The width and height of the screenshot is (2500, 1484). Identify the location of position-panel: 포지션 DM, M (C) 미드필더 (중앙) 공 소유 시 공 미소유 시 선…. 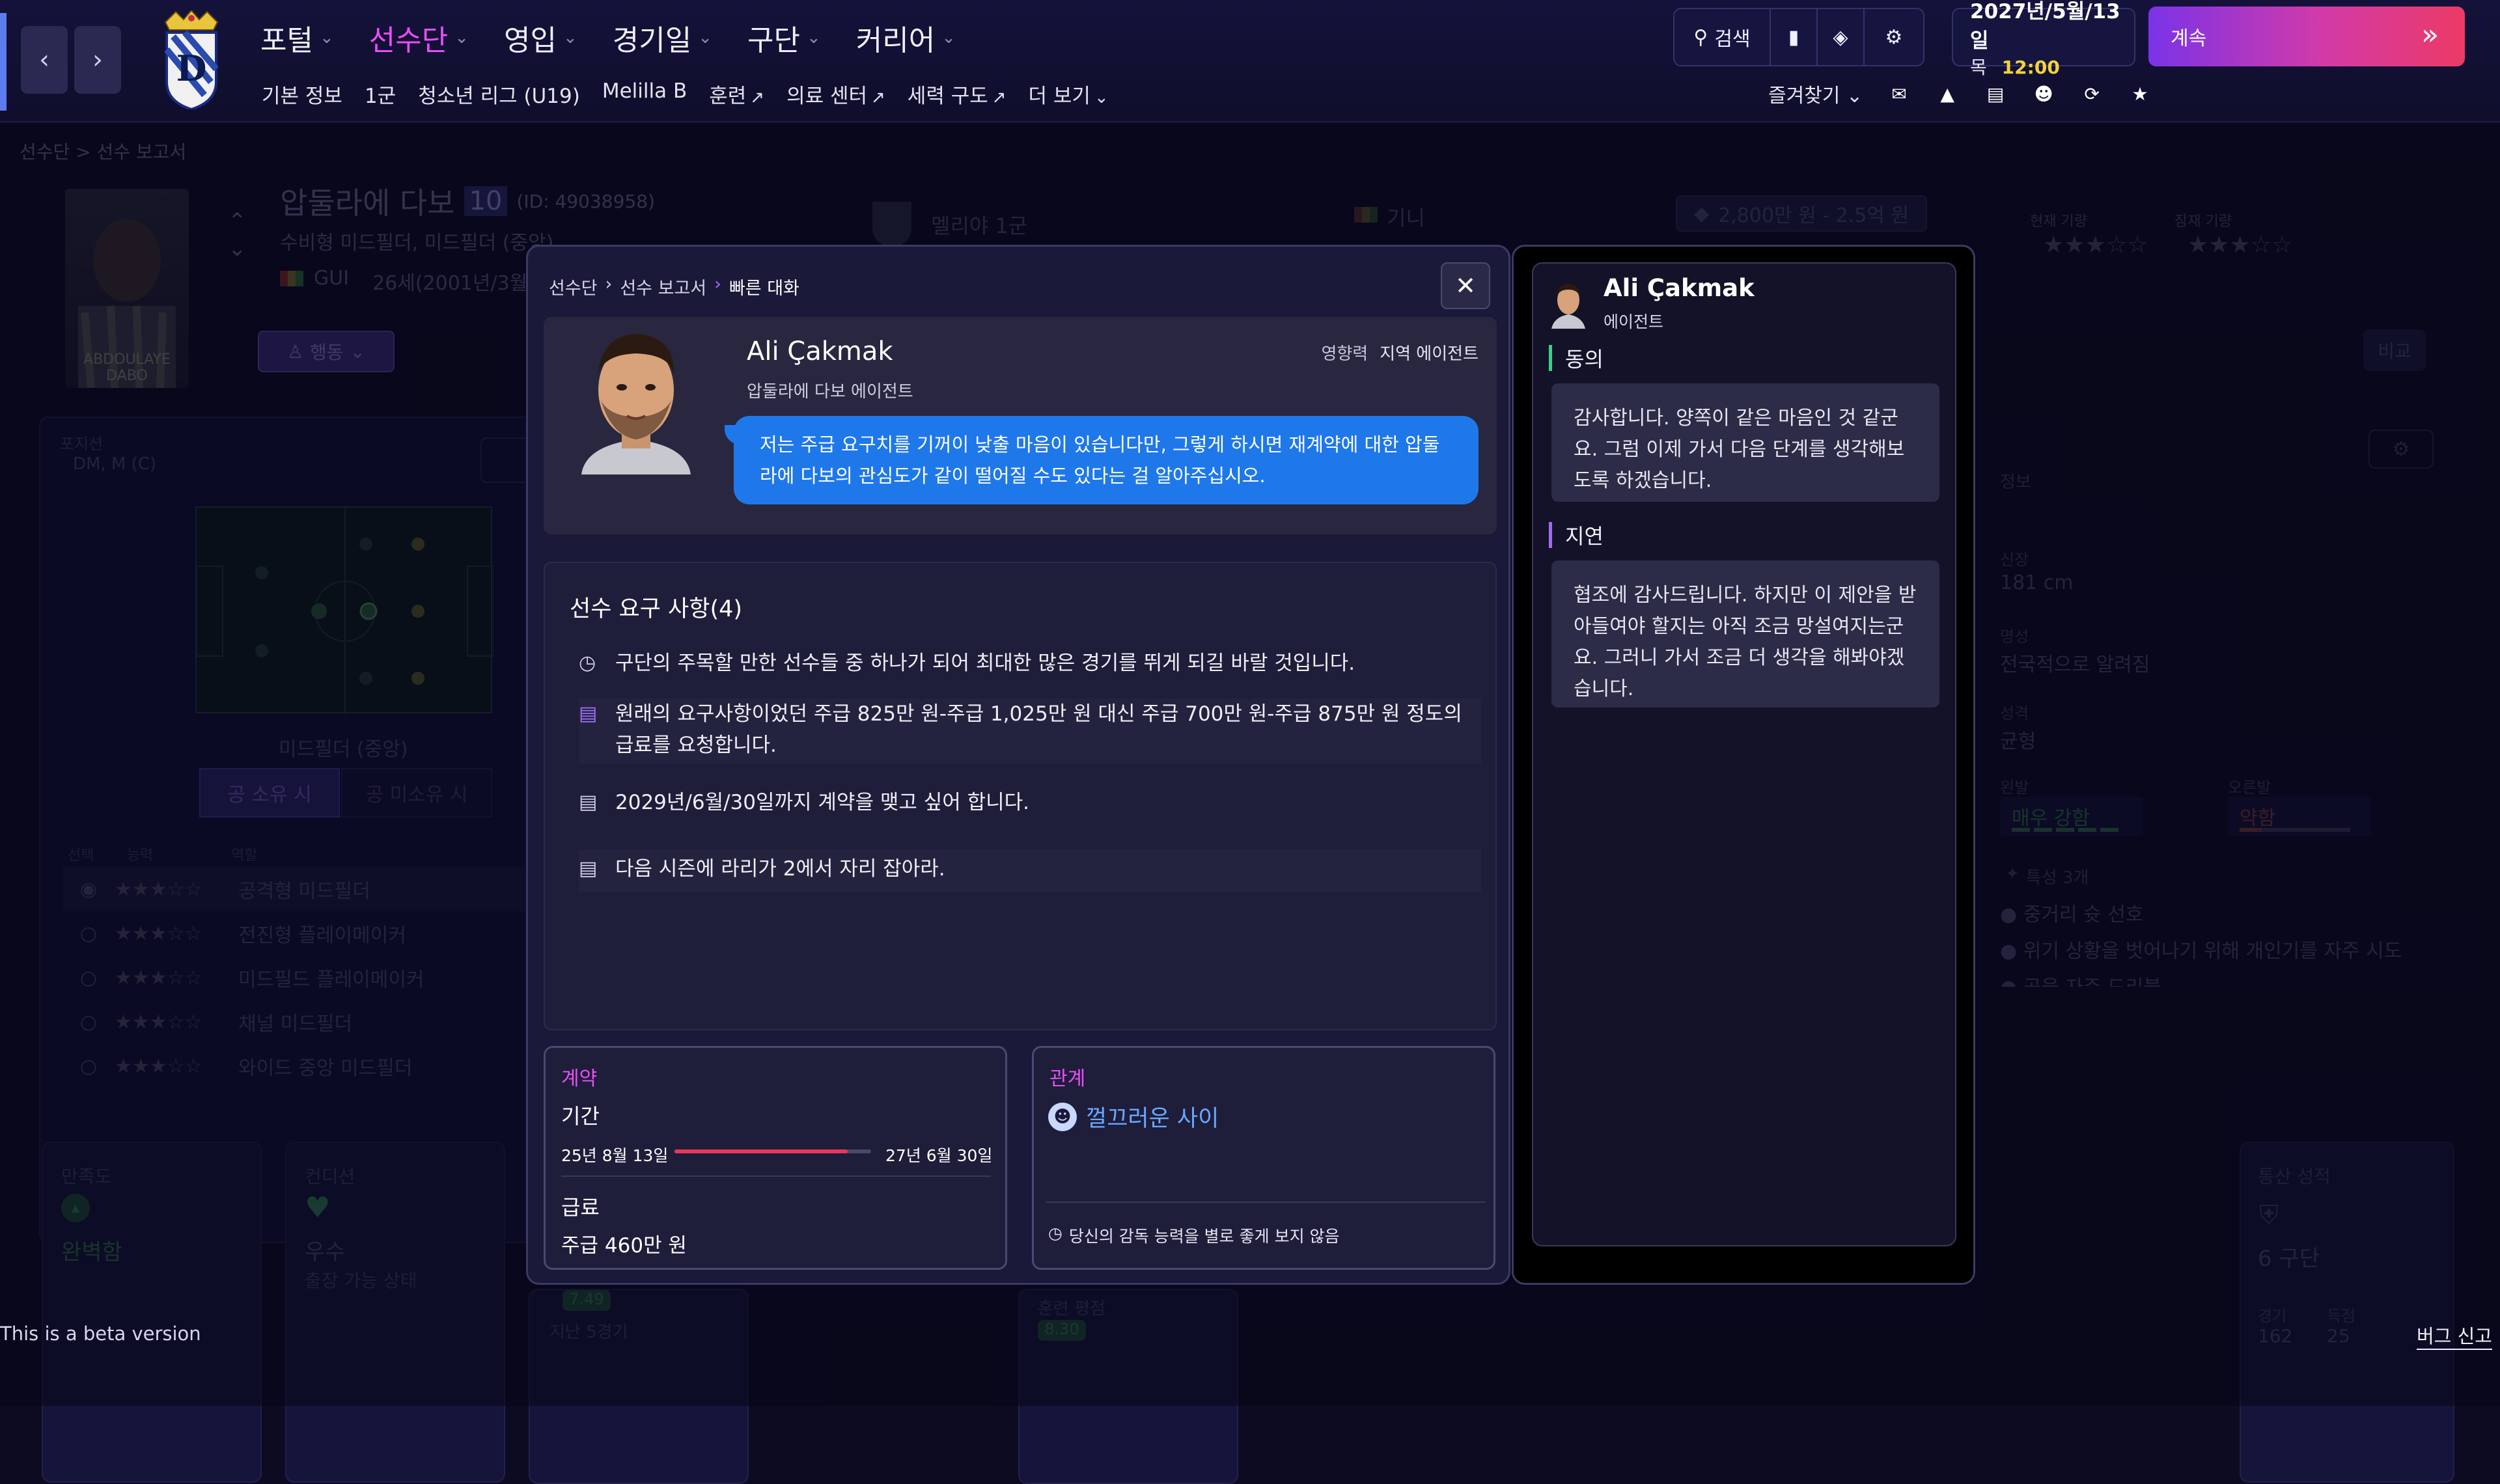
(286, 830).